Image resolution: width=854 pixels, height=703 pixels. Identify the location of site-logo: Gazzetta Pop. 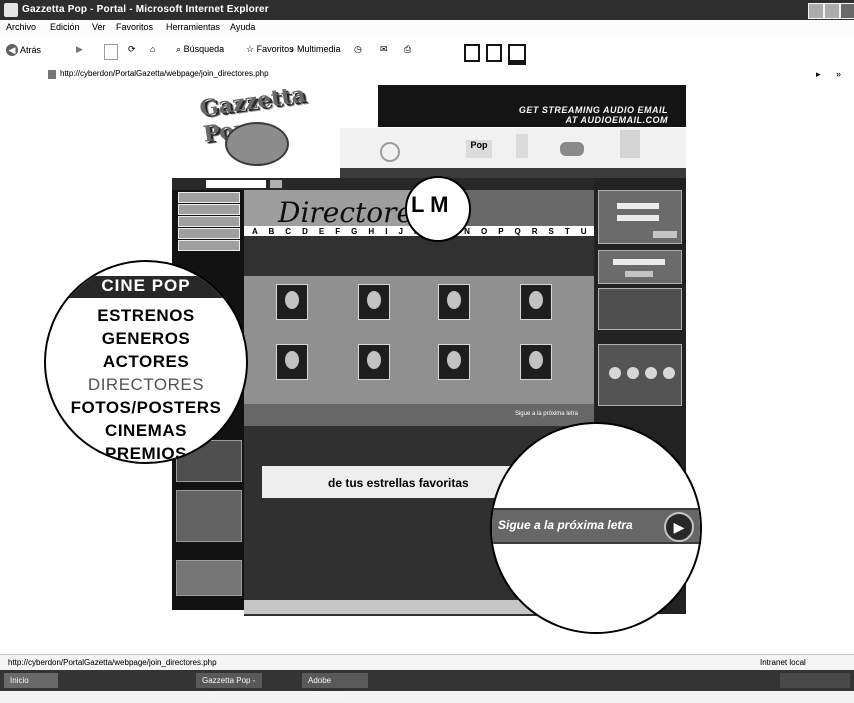
(255, 126).